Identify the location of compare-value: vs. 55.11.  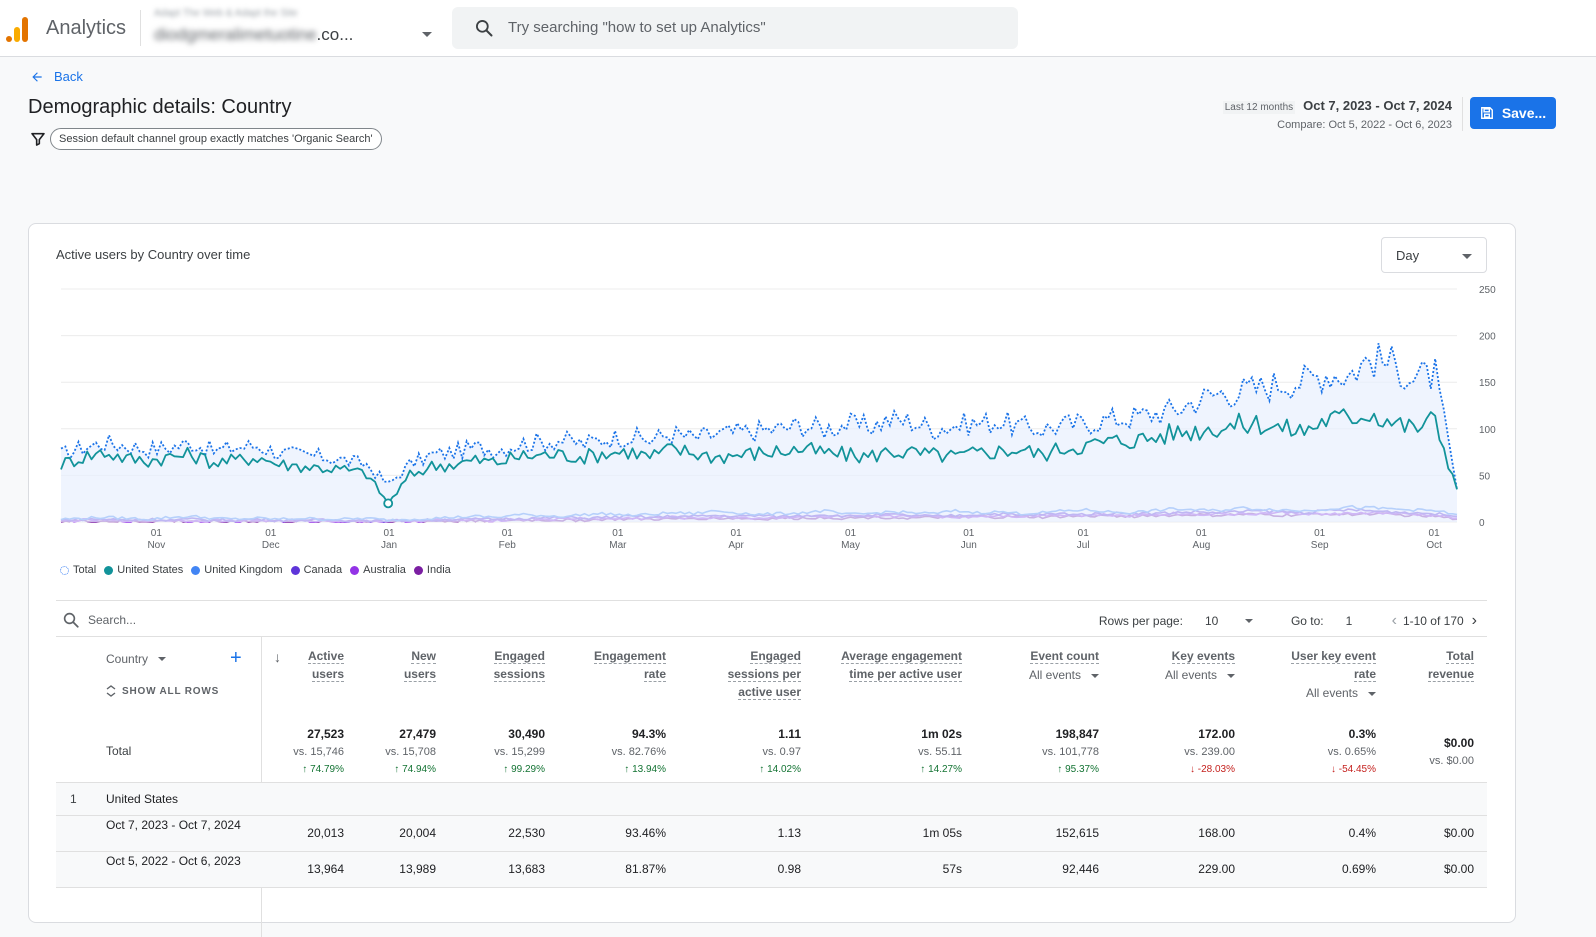
(940, 752).